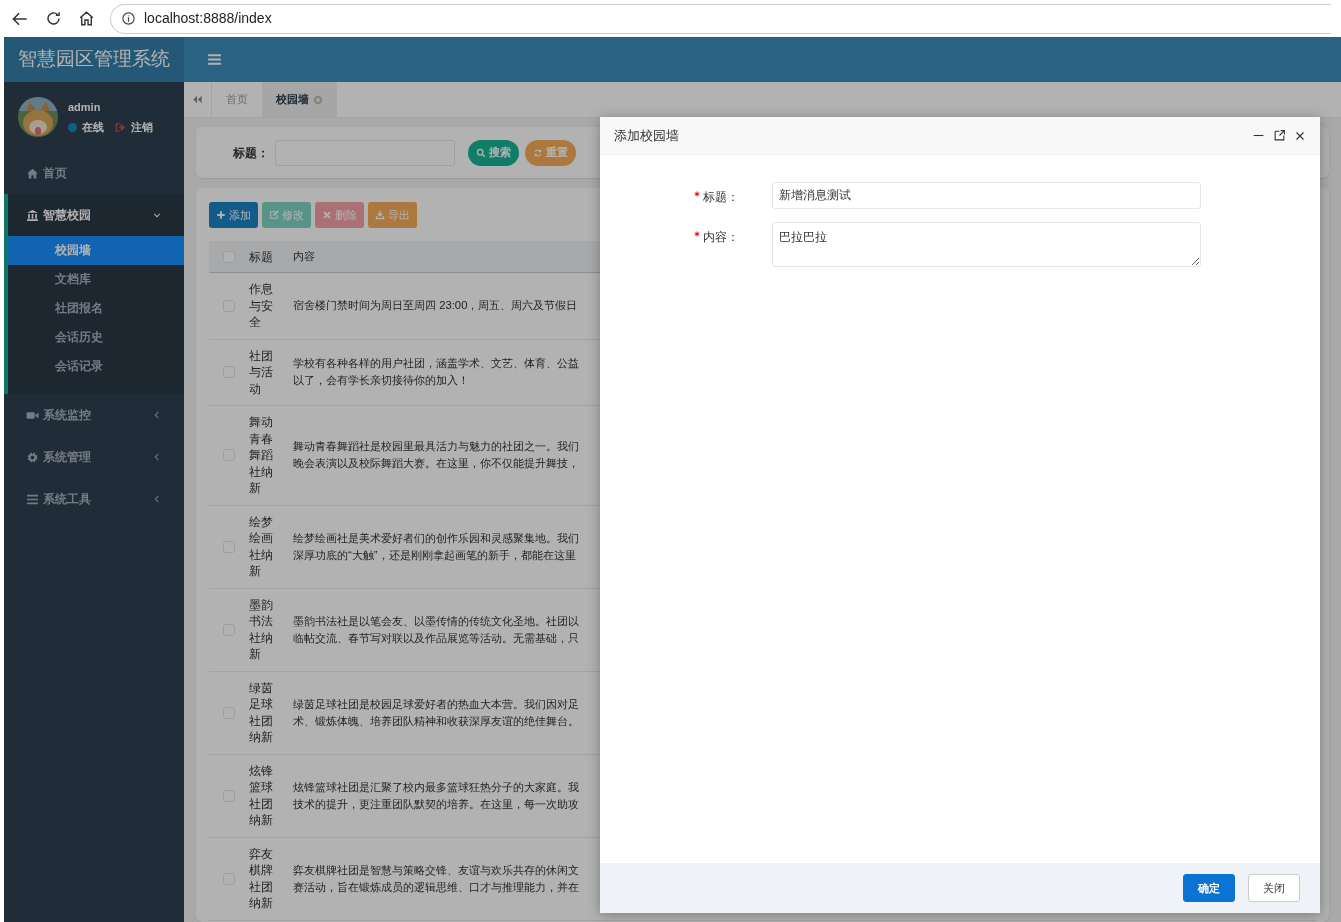  Describe the element at coordinates (436, 538) in the screenshot. I see `table-cell-text: 绘梦绘画社是美术爱好者们的创作乐园和灵感聚集地。我们` at that location.